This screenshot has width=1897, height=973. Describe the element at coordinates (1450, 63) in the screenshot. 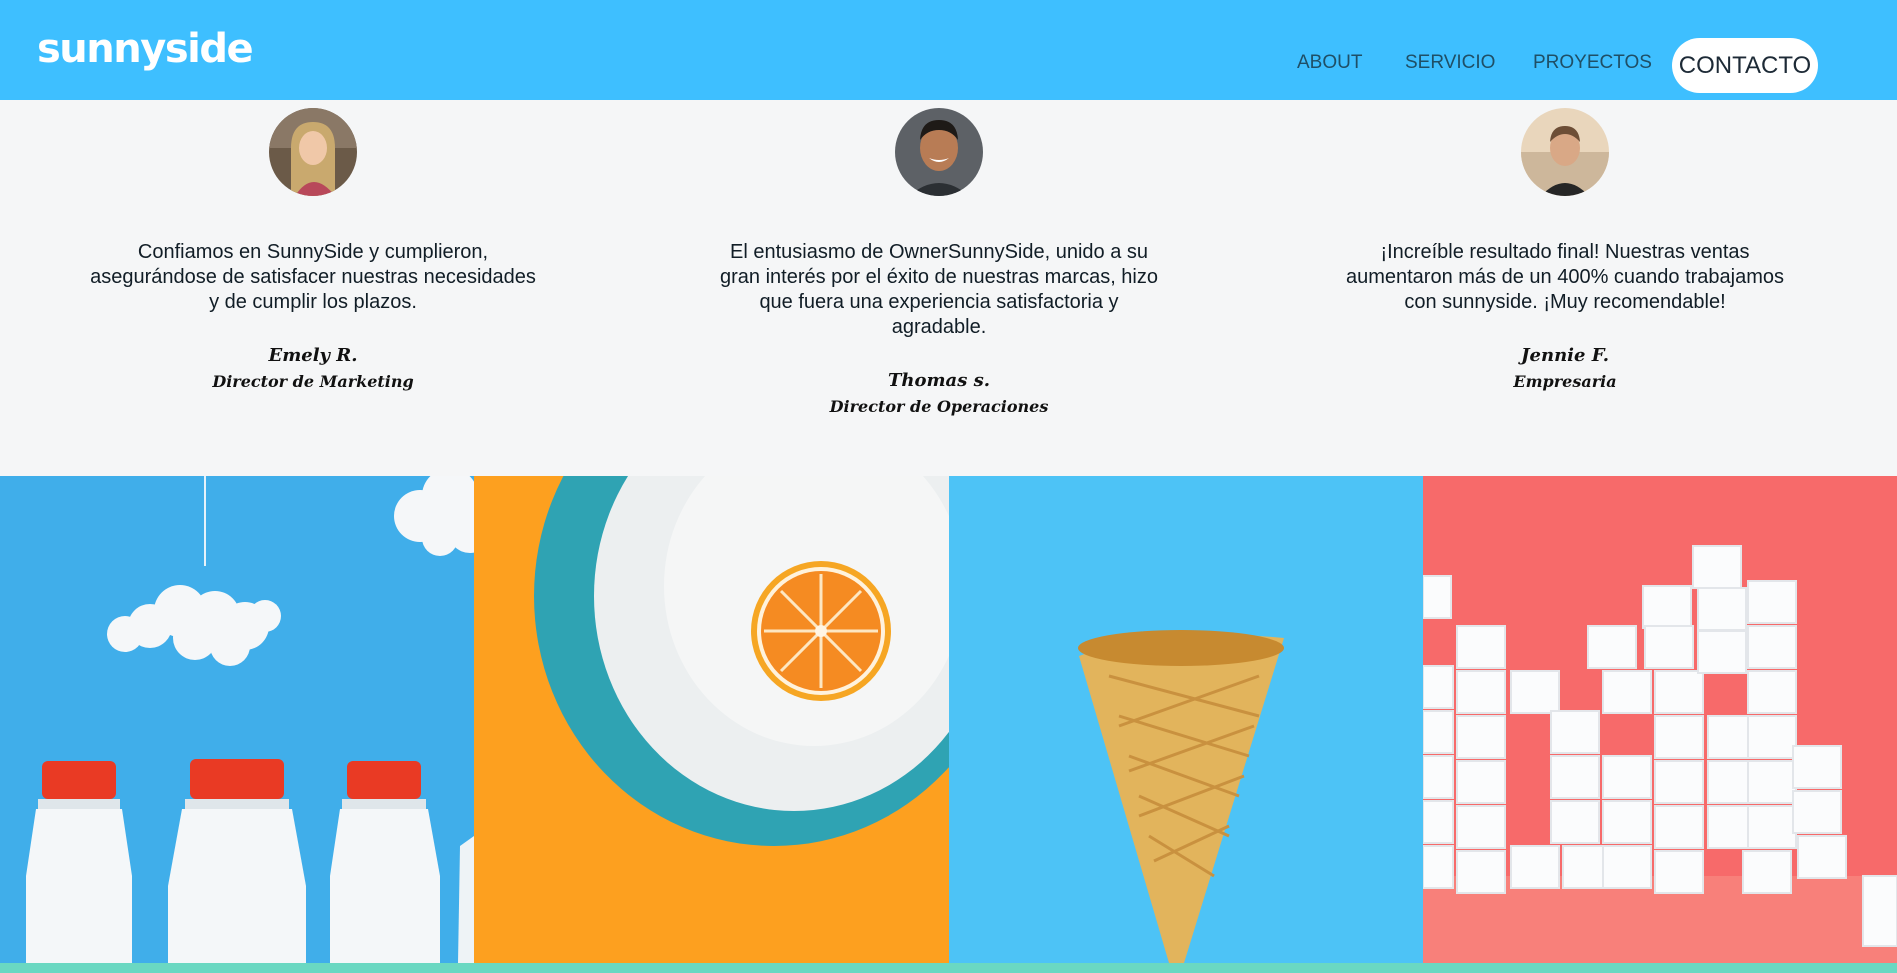

I see `nav-servicio-link: SERVICIO` at that location.